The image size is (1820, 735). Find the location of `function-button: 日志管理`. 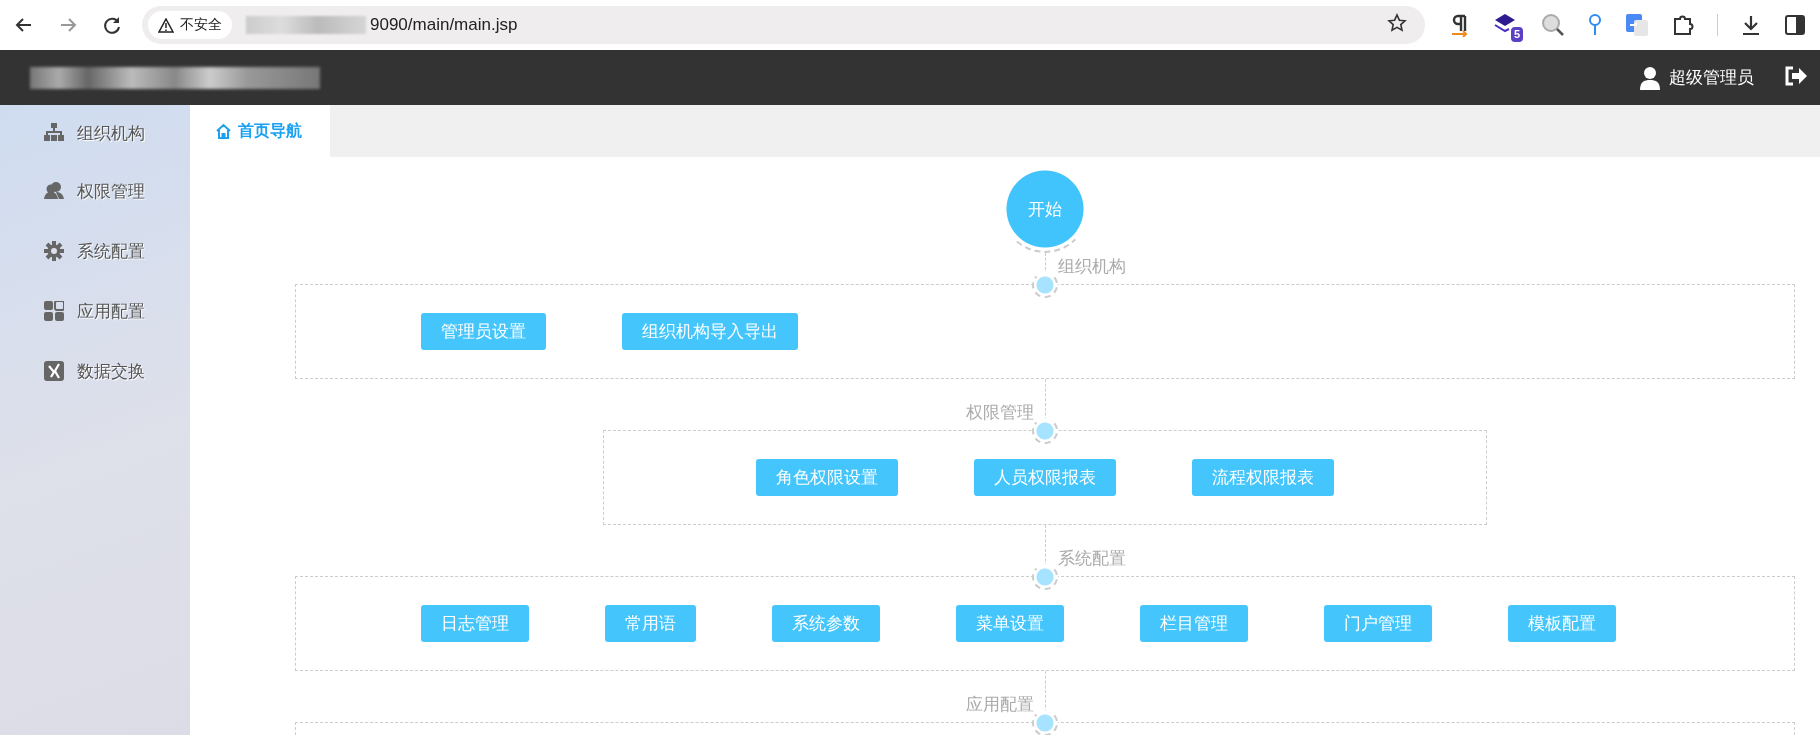

function-button: 日志管理 is located at coordinates (475, 623).